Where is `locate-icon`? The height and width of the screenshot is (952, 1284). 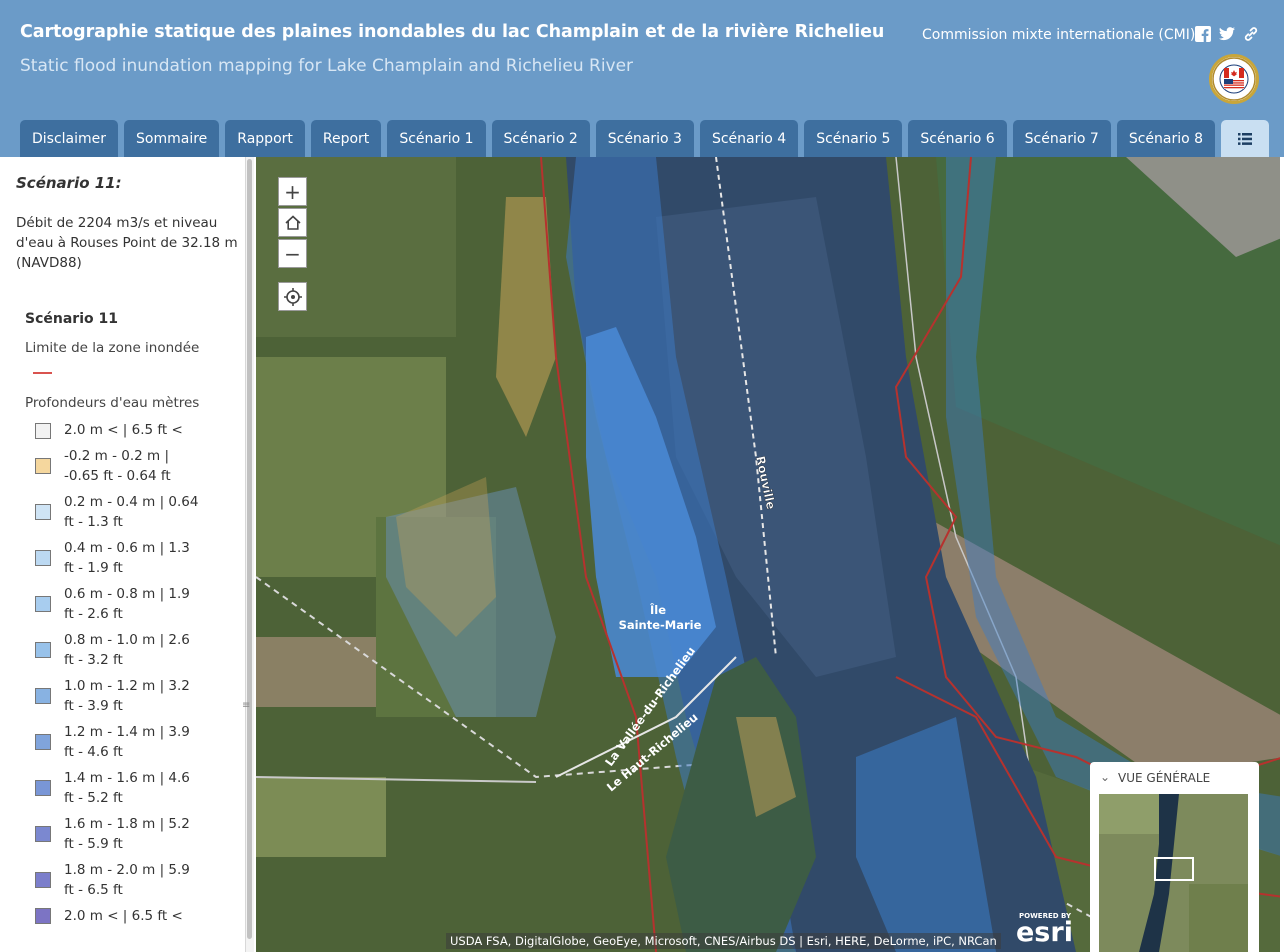
locate-icon is located at coordinates (292, 296).